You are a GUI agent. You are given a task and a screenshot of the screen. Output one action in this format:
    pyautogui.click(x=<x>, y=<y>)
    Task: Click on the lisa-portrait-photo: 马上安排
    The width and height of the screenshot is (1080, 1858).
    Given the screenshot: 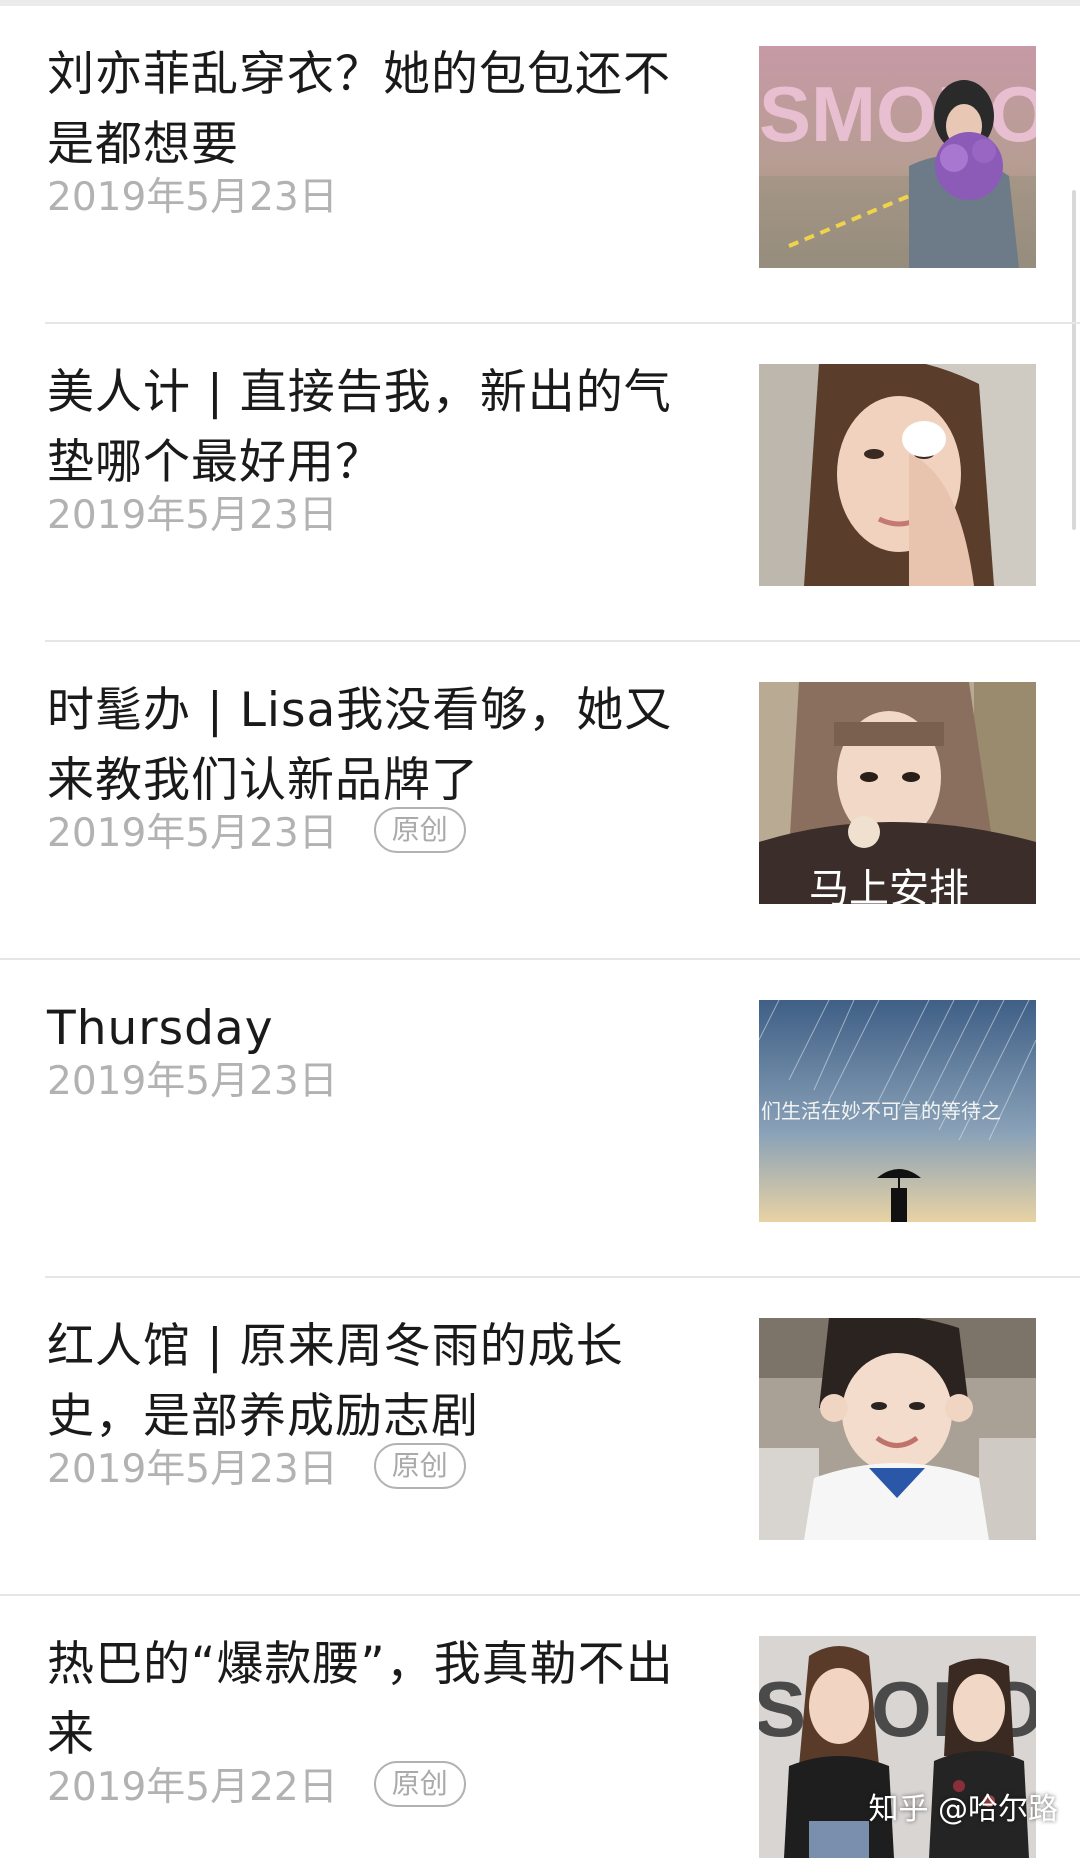 What is the action you would take?
    pyautogui.click(x=897, y=793)
    